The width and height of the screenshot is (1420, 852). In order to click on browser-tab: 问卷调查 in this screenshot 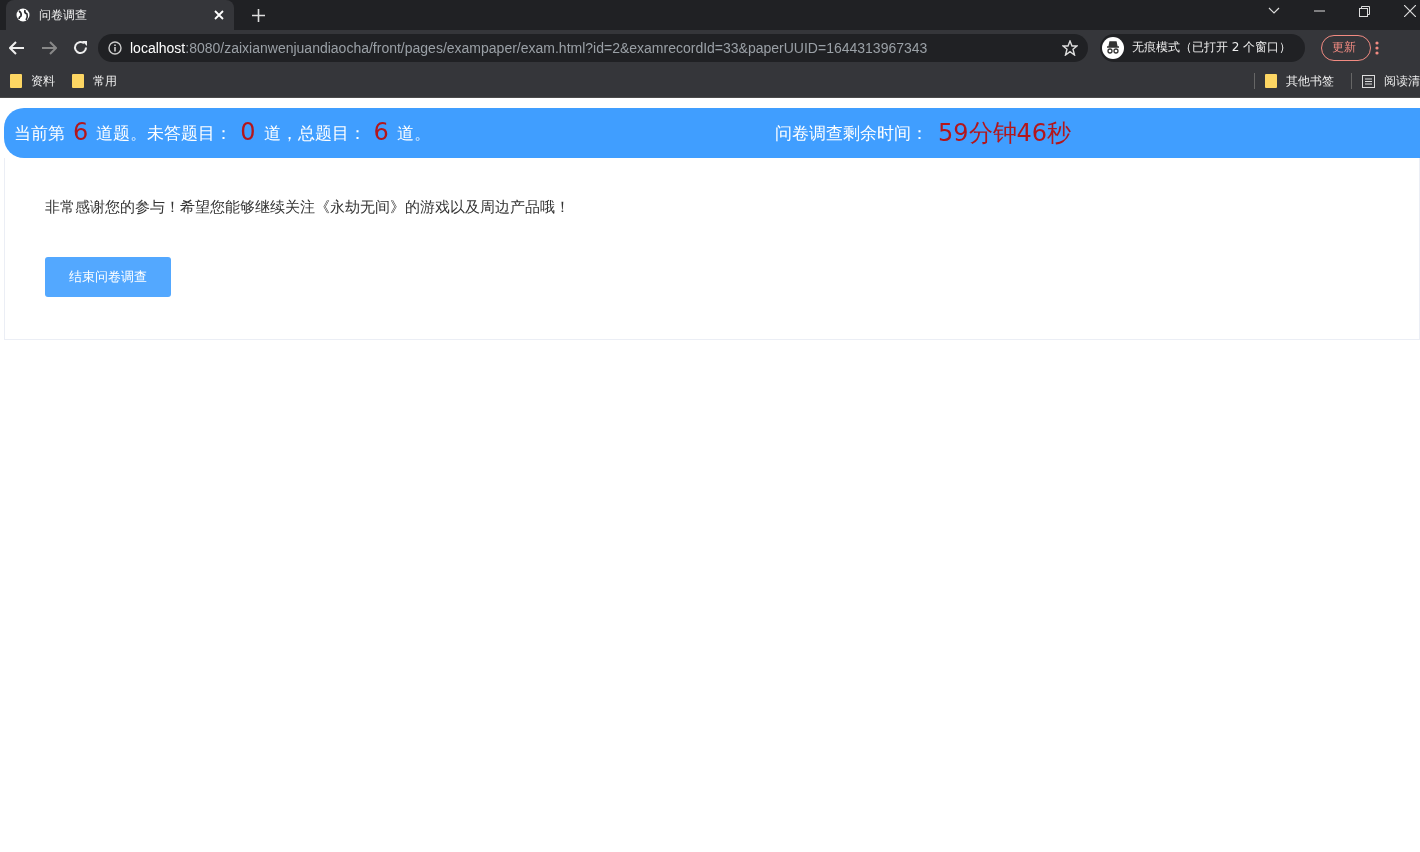, I will do `click(120, 15)`.